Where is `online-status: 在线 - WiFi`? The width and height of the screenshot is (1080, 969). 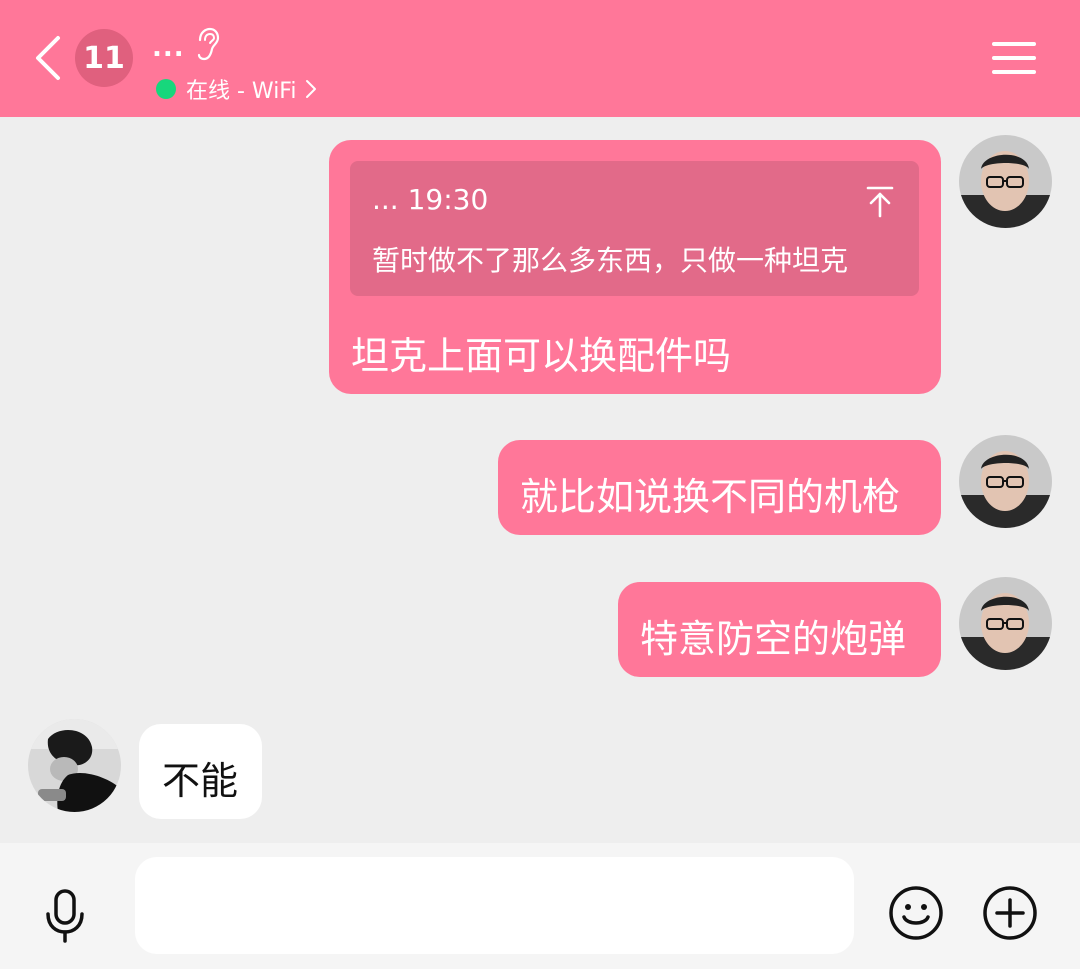
online-status: 在线 - WiFi is located at coordinates (237, 89).